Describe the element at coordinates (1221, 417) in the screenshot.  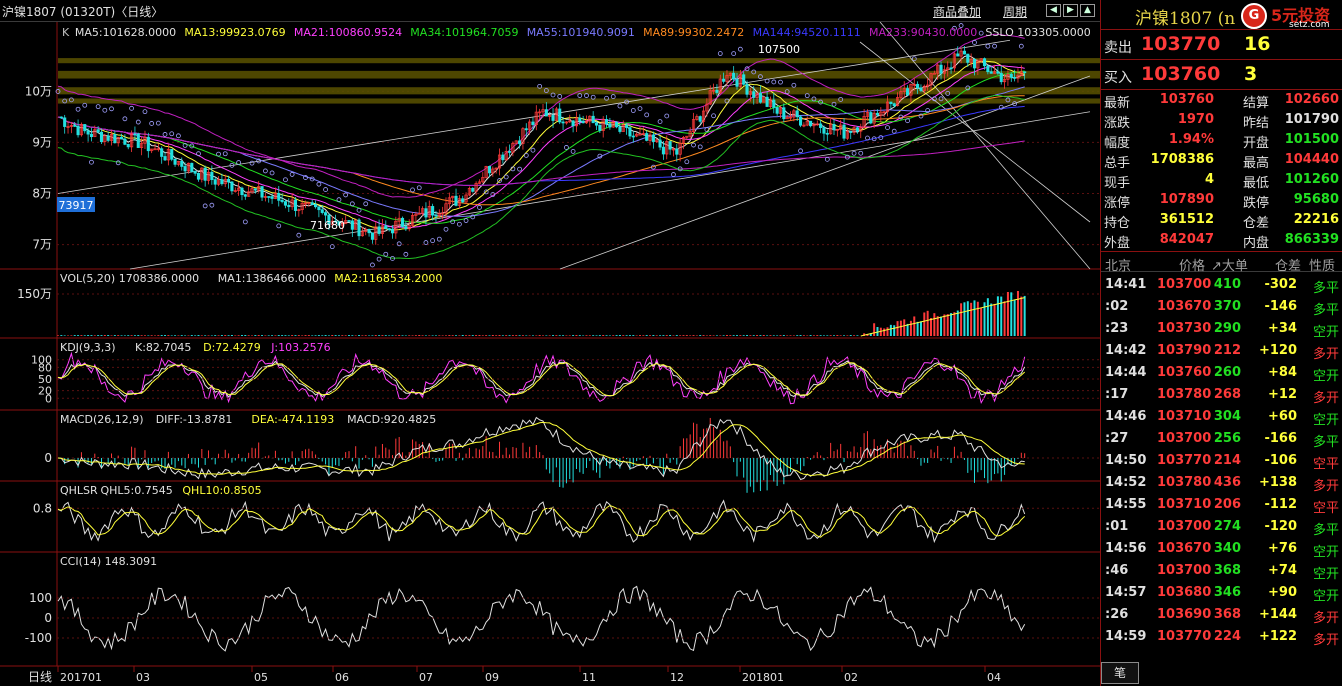
I see `tick-row: 14:46 103710 304 +60 空开` at that location.